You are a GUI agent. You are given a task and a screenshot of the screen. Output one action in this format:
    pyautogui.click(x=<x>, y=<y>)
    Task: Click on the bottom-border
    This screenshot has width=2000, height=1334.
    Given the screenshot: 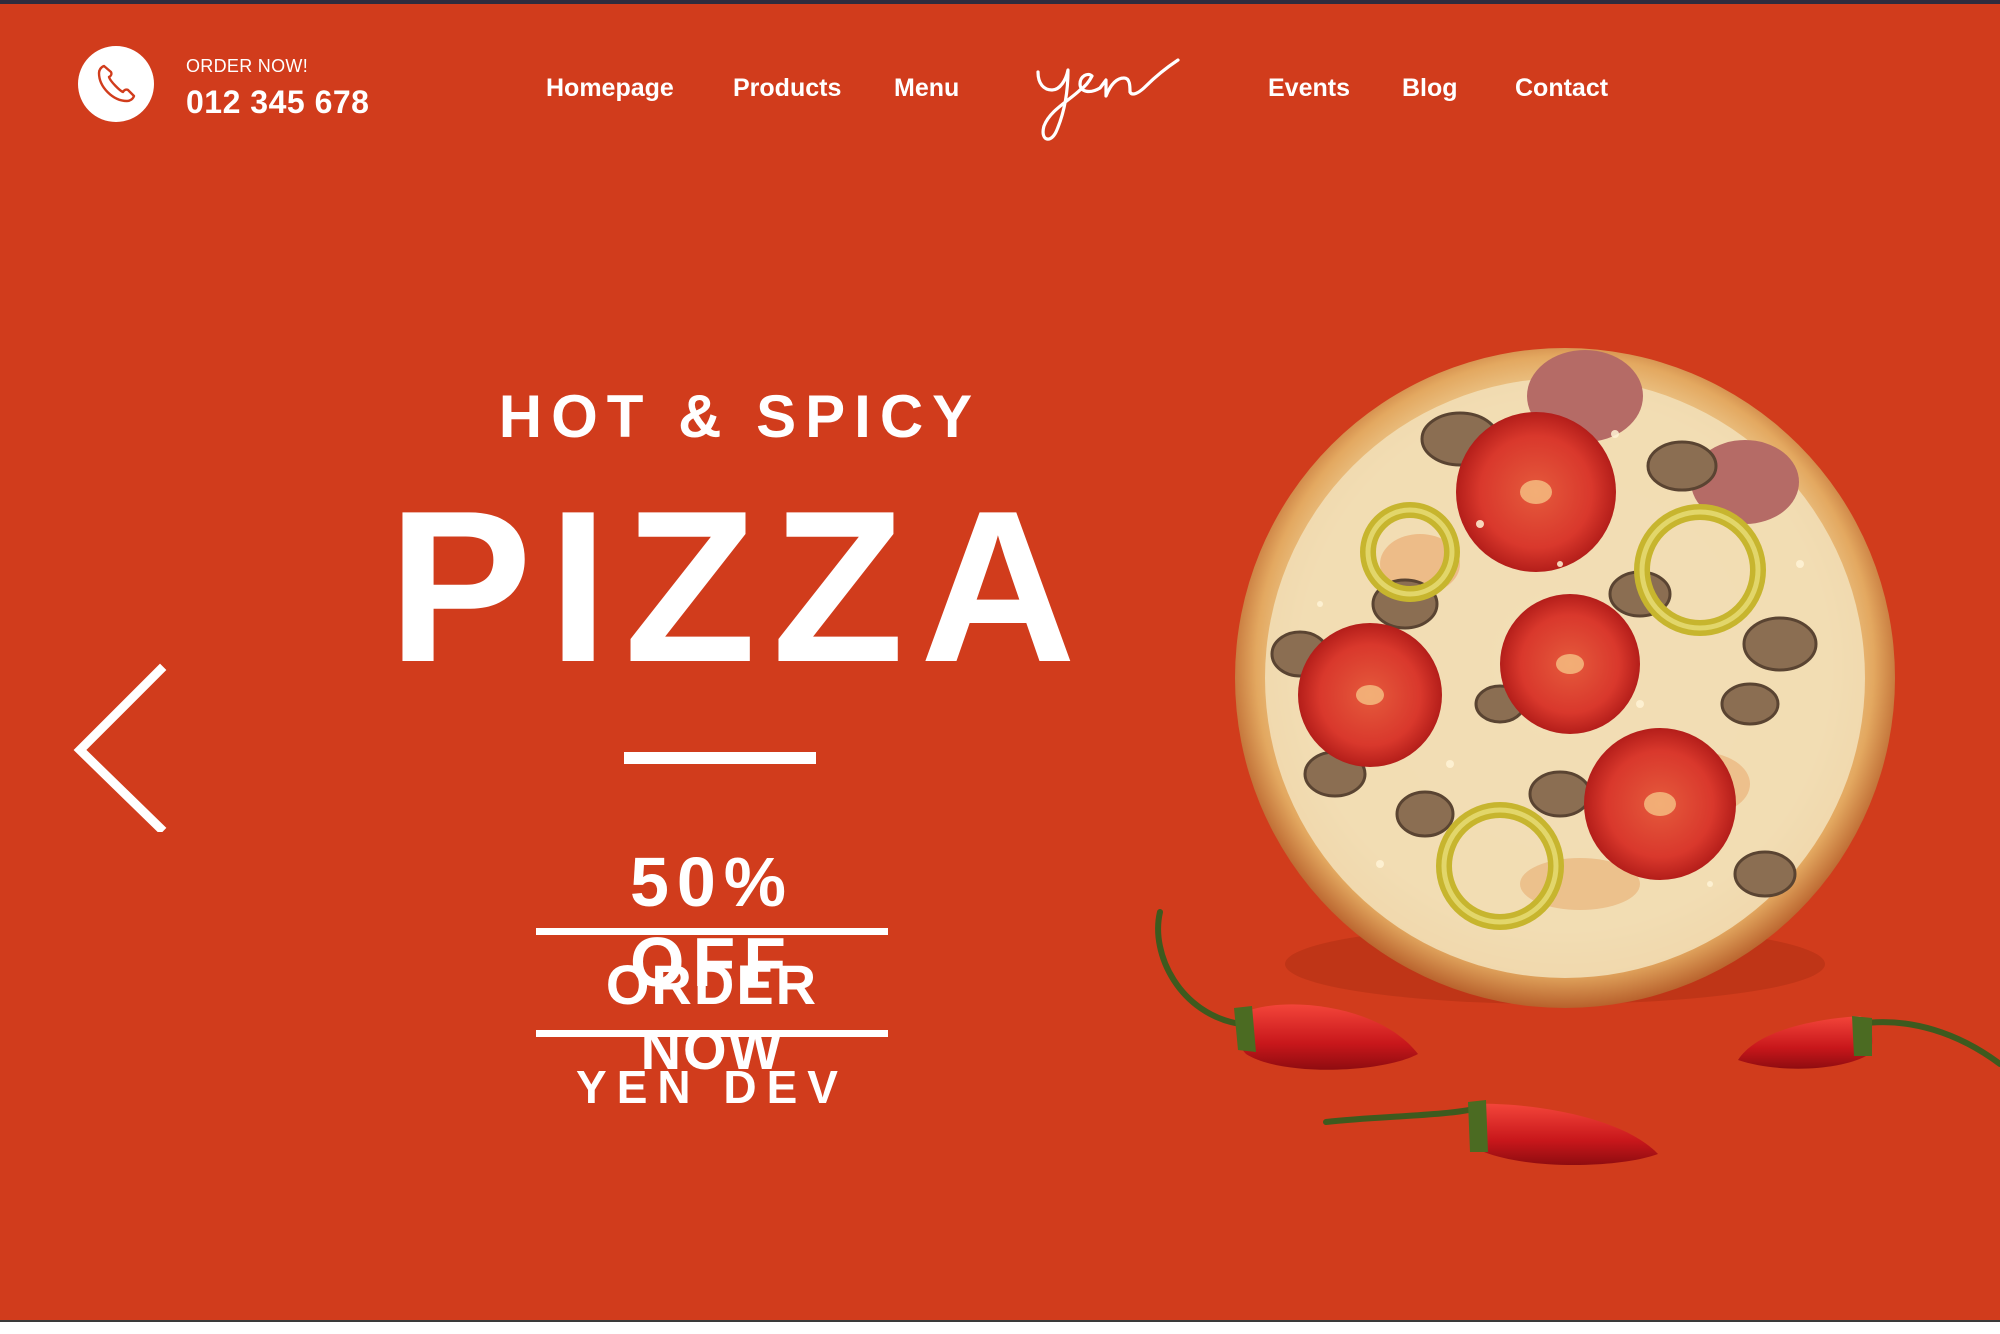 What is the action you would take?
    pyautogui.click(x=1000, y=1321)
    